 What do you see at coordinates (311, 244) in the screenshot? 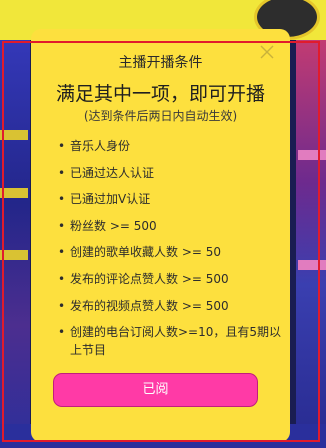
I see `background-right-panel` at bounding box center [311, 244].